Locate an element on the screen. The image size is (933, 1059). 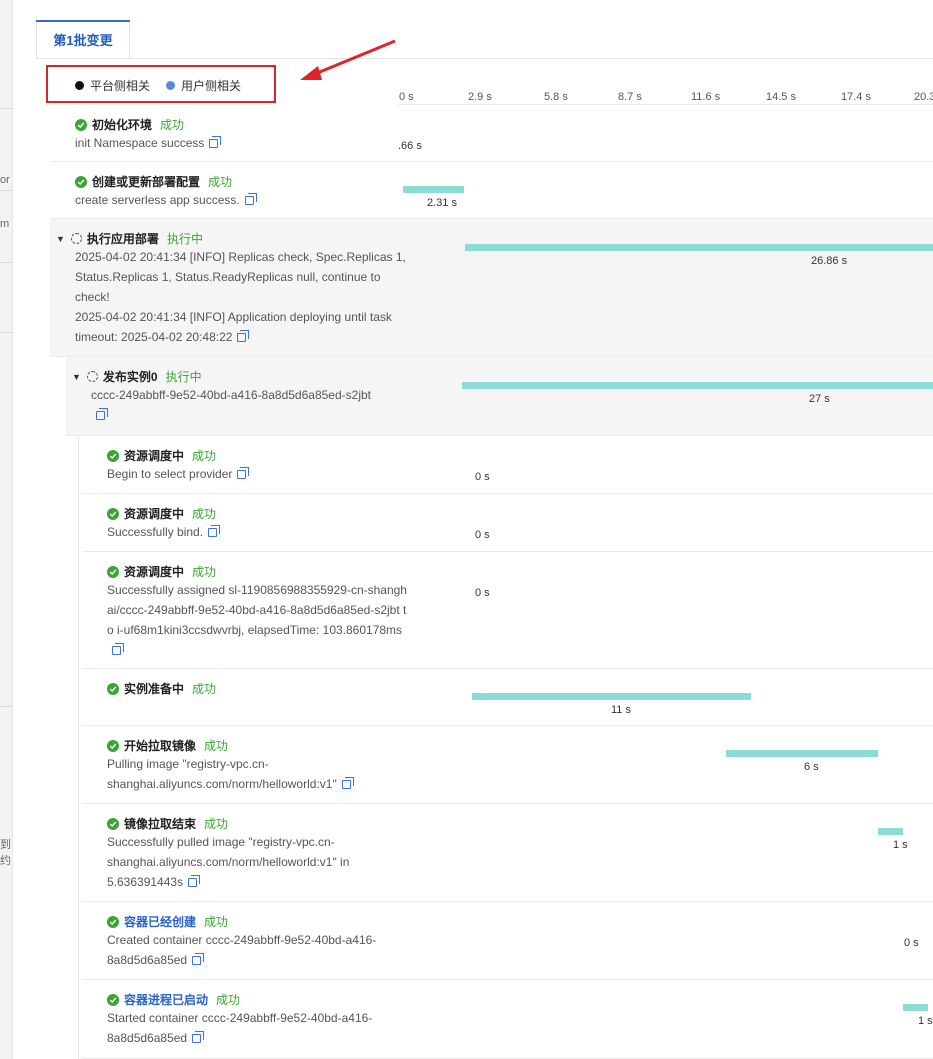
clipped-text: m is located at coordinates (5, 224).